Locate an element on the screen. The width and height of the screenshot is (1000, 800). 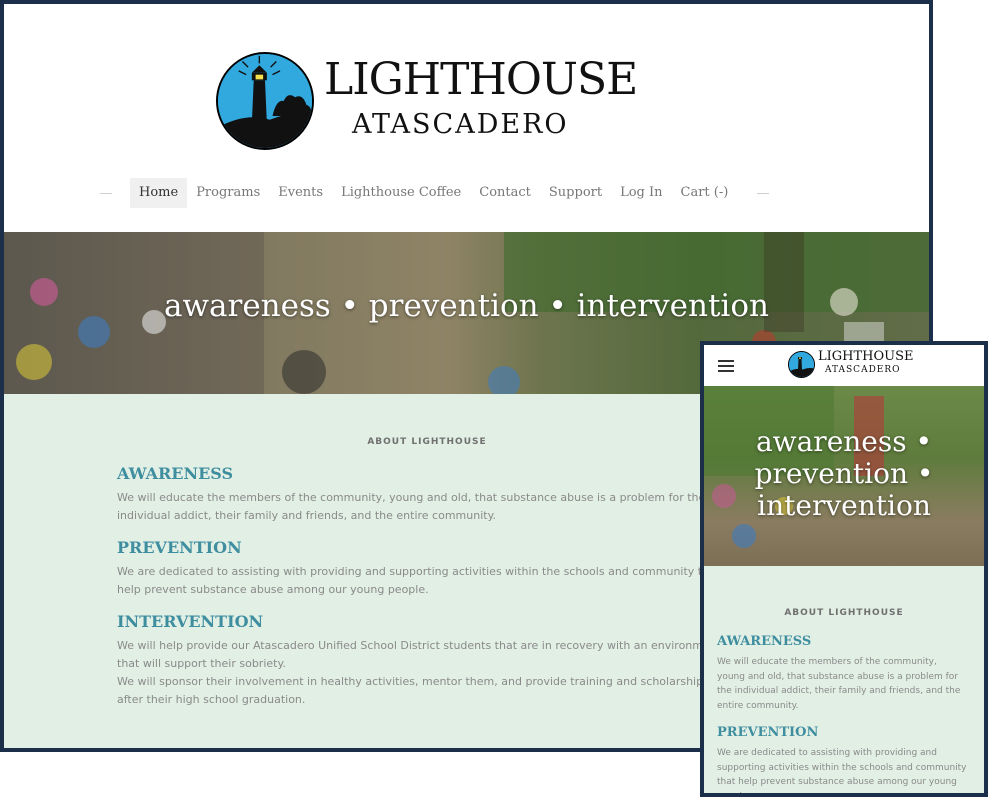
intervention-heading: INTERVENTION is located at coordinates (190, 621).